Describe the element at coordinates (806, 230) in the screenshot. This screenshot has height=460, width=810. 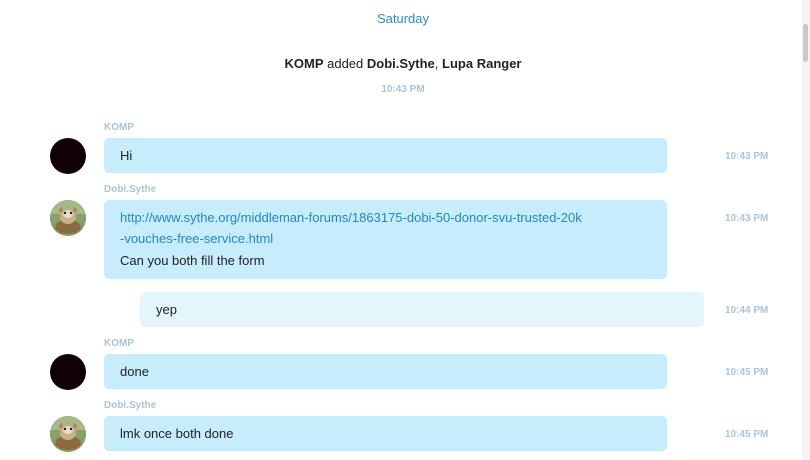
I see `vertical-scrollbar` at that location.